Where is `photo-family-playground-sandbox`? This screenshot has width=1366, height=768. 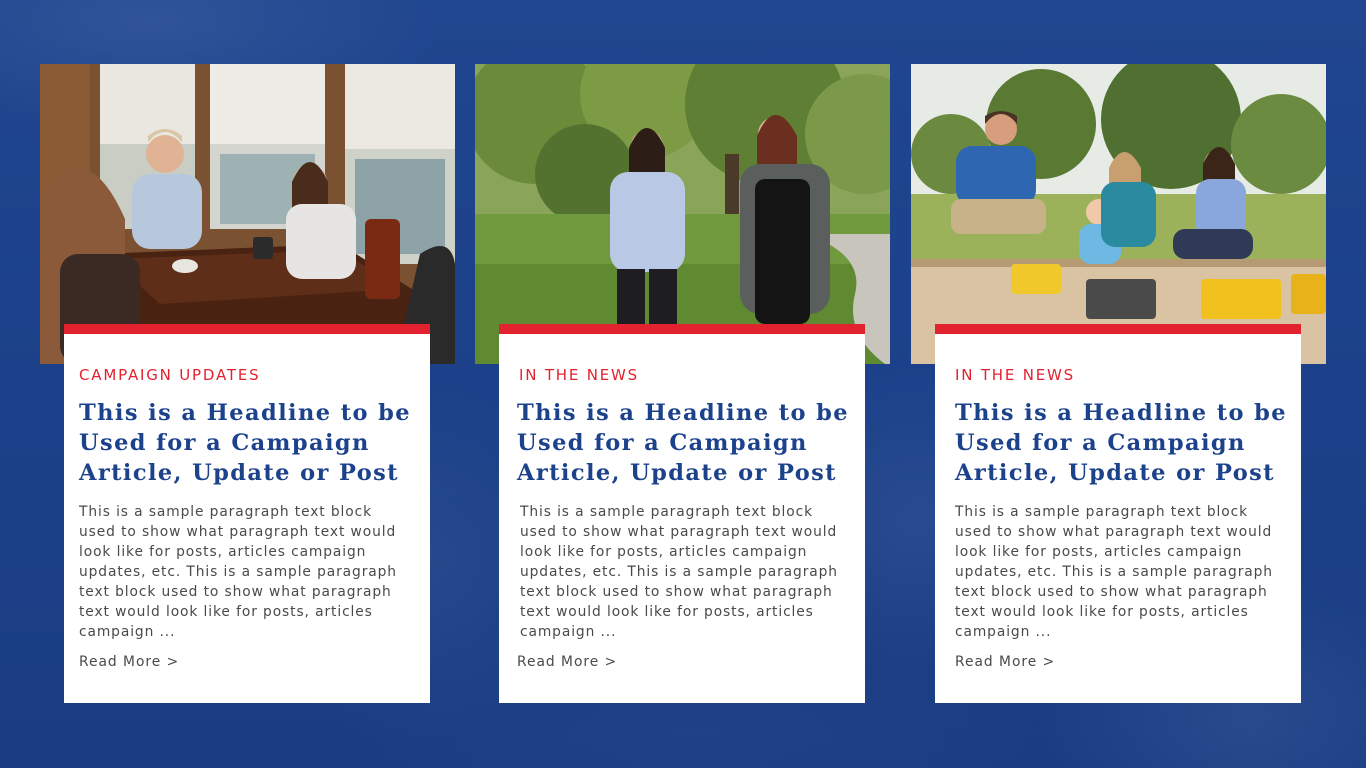
photo-family-playground-sandbox is located at coordinates (1118, 214).